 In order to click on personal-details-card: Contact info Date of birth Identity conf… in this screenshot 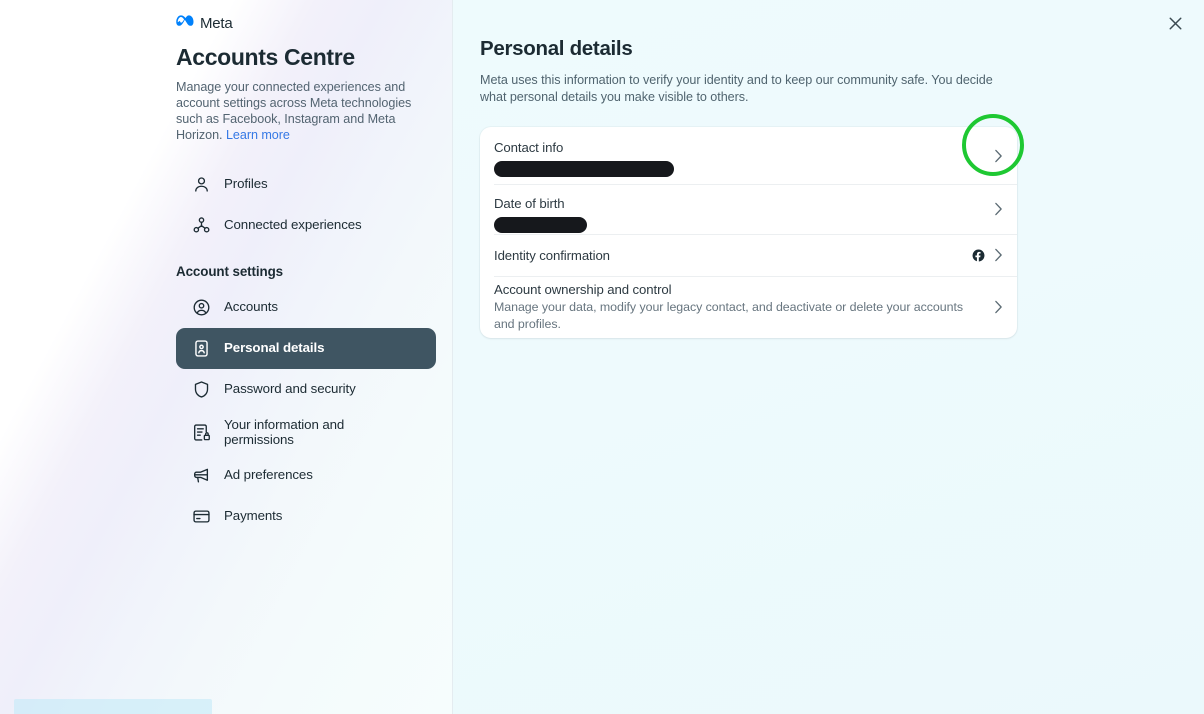, I will do `click(748, 232)`.